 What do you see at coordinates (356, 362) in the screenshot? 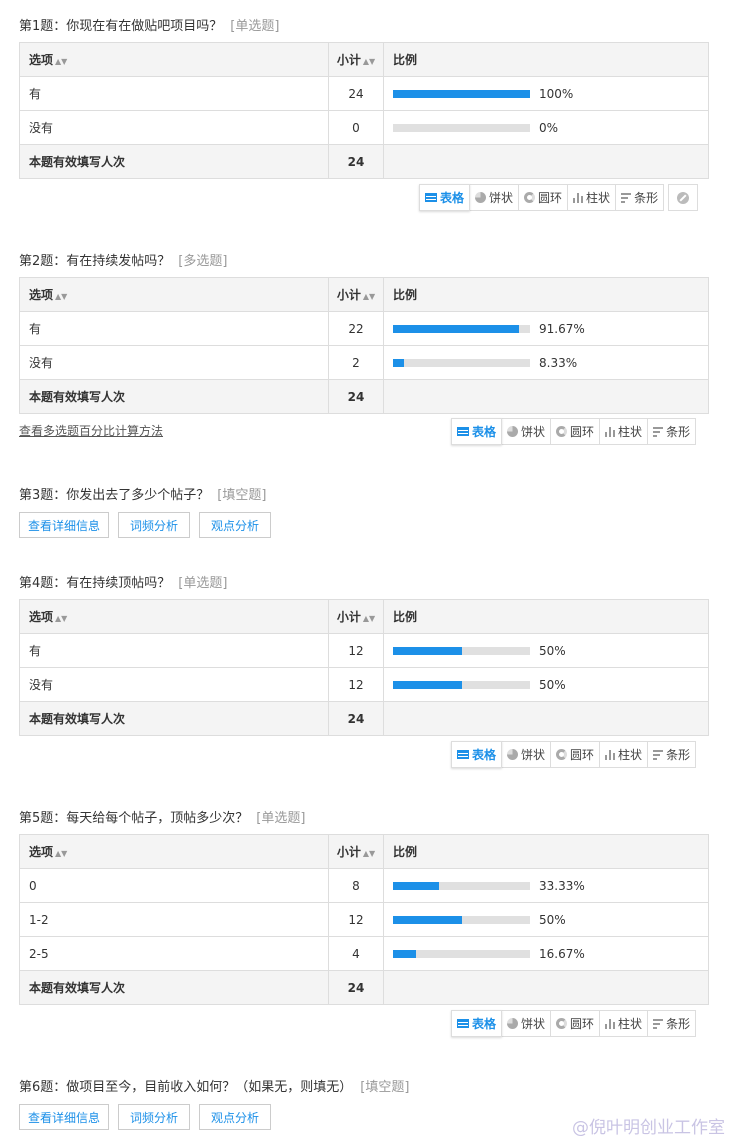
I see `count-cell: 2` at bounding box center [356, 362].